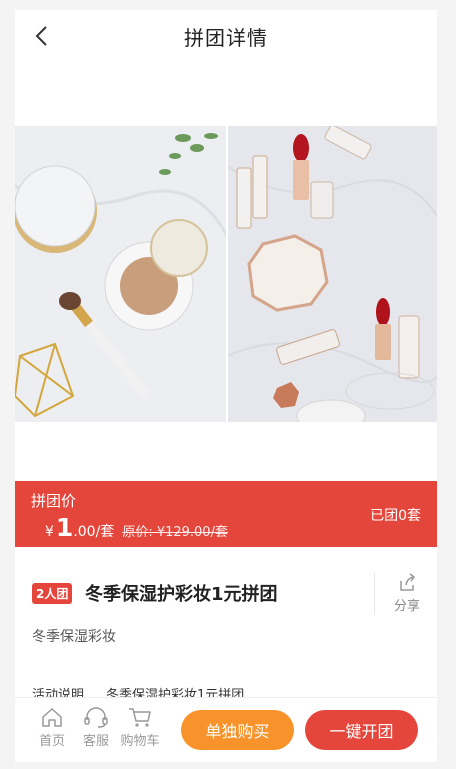 The width and height of the screenshot is (456, 769). Describe the element at coordinates (52, 593) in the screenshot. I see `group-size-badge: 2人团` at that location.